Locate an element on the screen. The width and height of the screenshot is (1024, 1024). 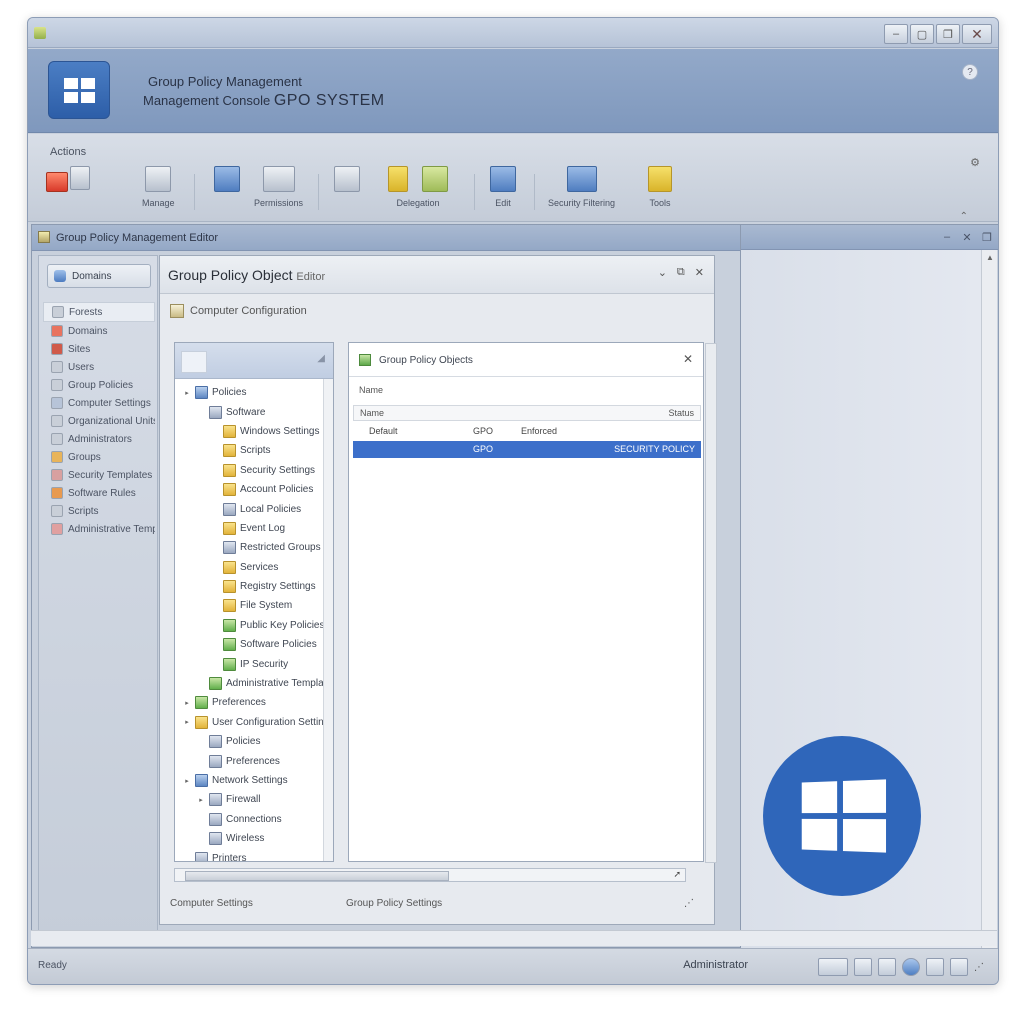
column-header-status: Status is located at coordinates (681, 413).